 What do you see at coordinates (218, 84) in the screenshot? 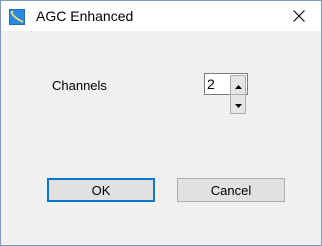
I see `channels-input` at bounding box center [218, 84].